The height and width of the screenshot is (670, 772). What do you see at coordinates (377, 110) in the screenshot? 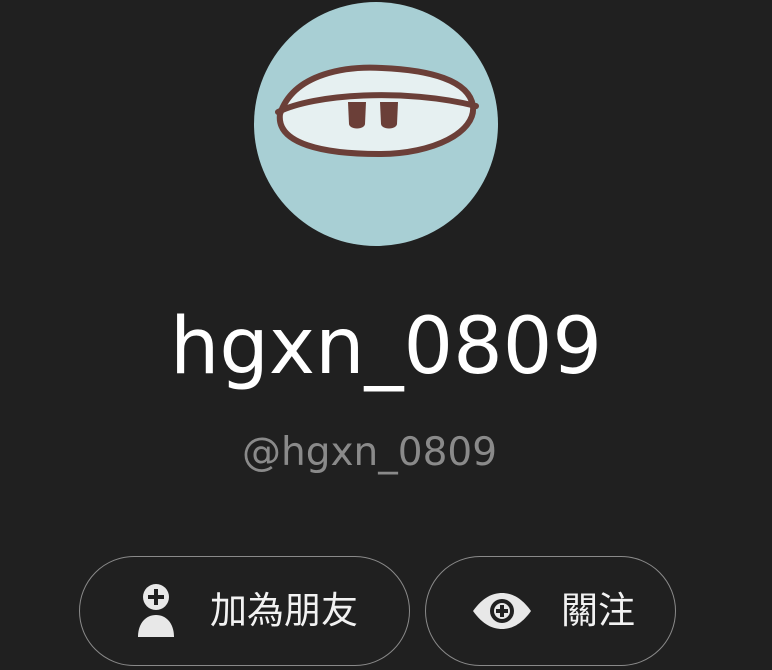
I see `sleepy-eye-avatar-icon` at bounding box center [377, 110].